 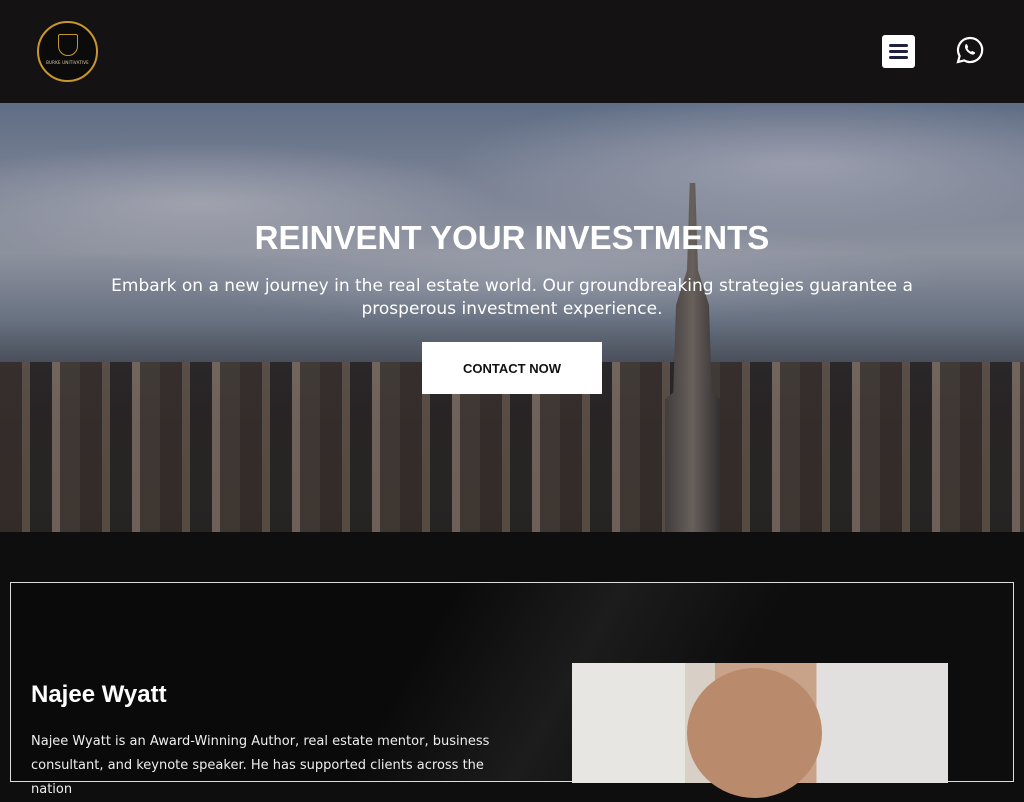 I want to click on crest-icon, so click(x=67, y=45).